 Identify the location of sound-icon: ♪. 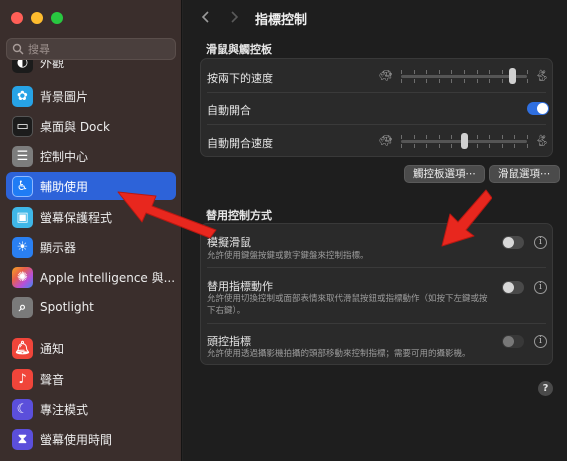
(22, 379).